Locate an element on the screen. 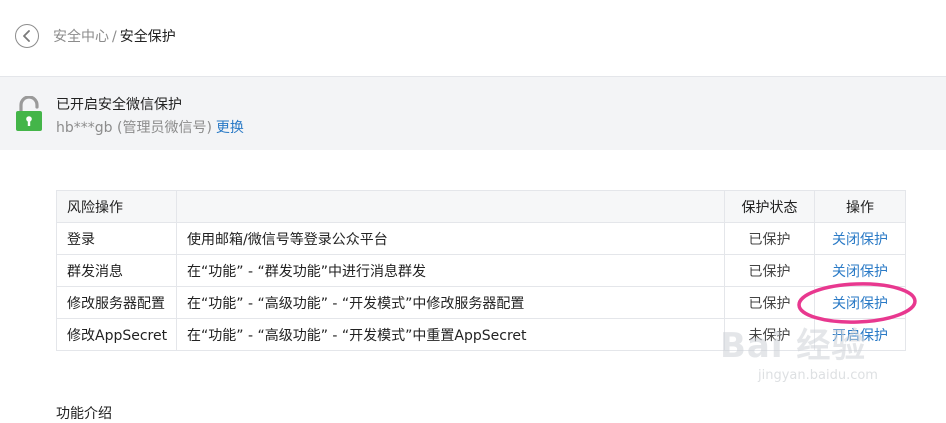  risk-operation-cell: 修改服务器配置 is located at coordinates (116, 302).